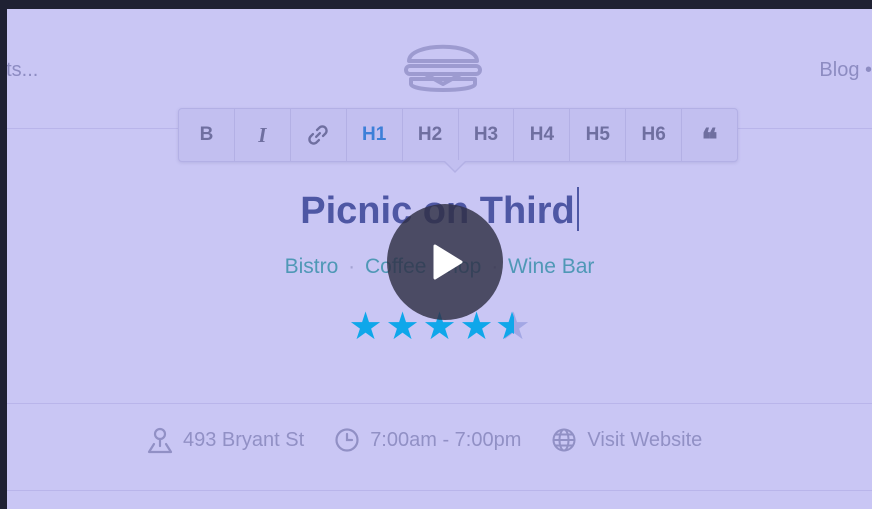 This screenshot has width=872, height=509. Describe the element at coordinates (487, 135) in the screenshot. I see `h3-button: H3` at that location.